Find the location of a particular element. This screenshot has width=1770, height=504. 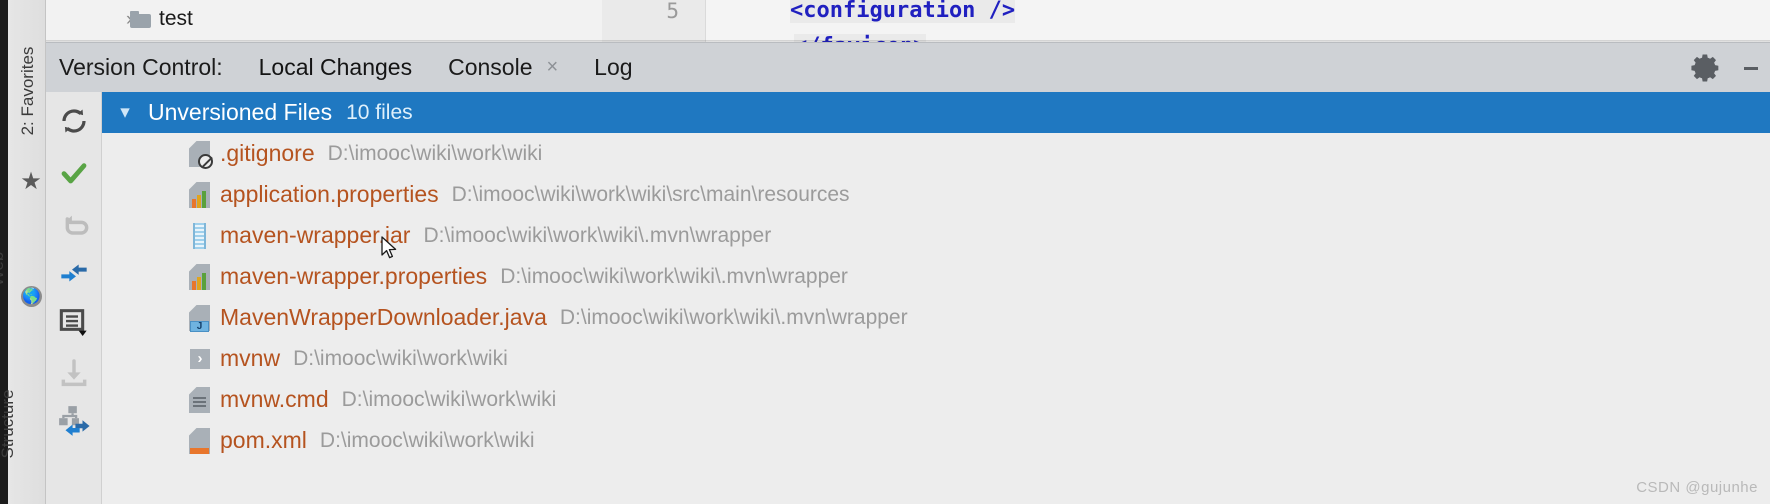

diff-button is located at coordinates (74, 271).